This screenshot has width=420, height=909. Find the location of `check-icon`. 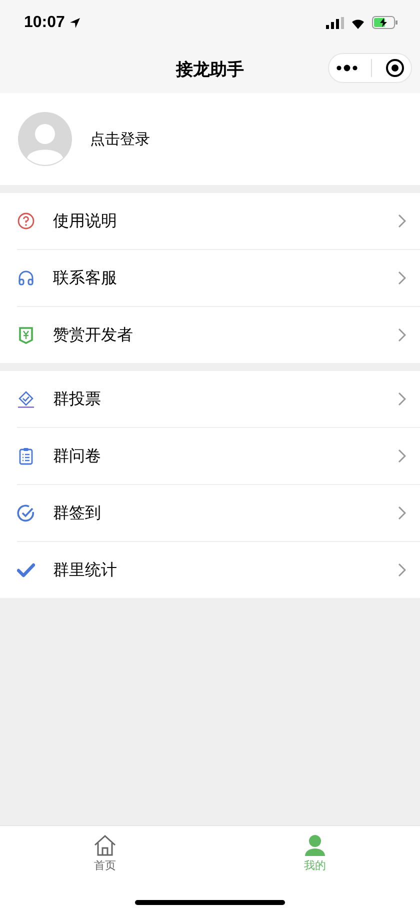

check-icon is located at coordinates (26, 570).